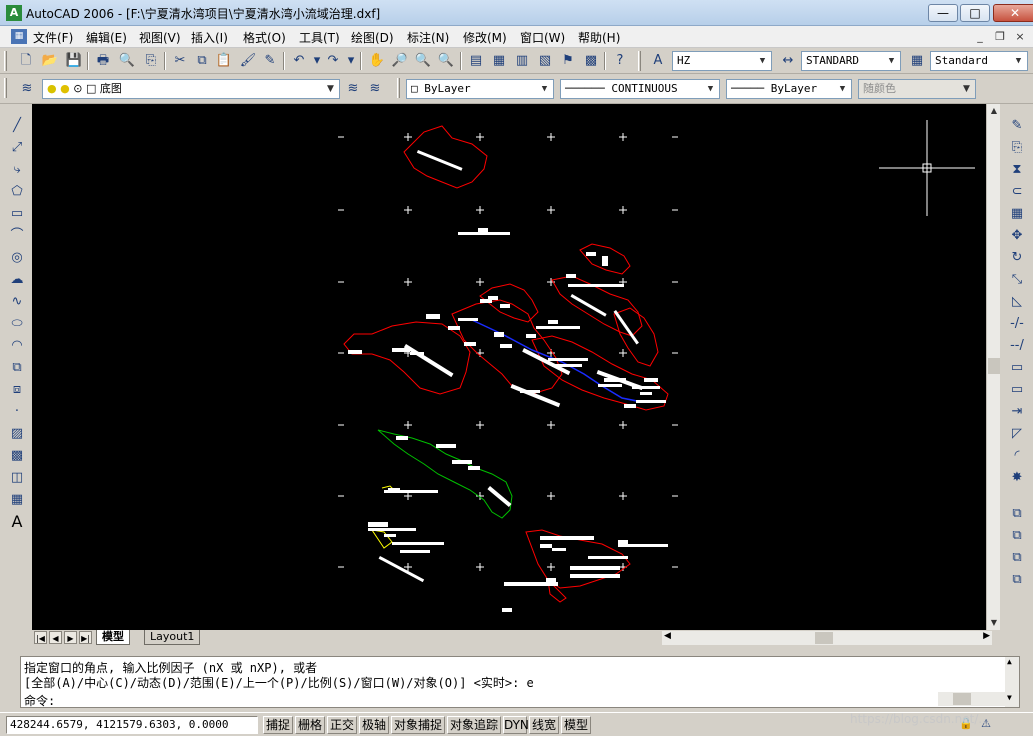 This screenshot has width=1033, height=736. I want to click on object-tracking-toggle: 对象追踪, so click(474, 725).